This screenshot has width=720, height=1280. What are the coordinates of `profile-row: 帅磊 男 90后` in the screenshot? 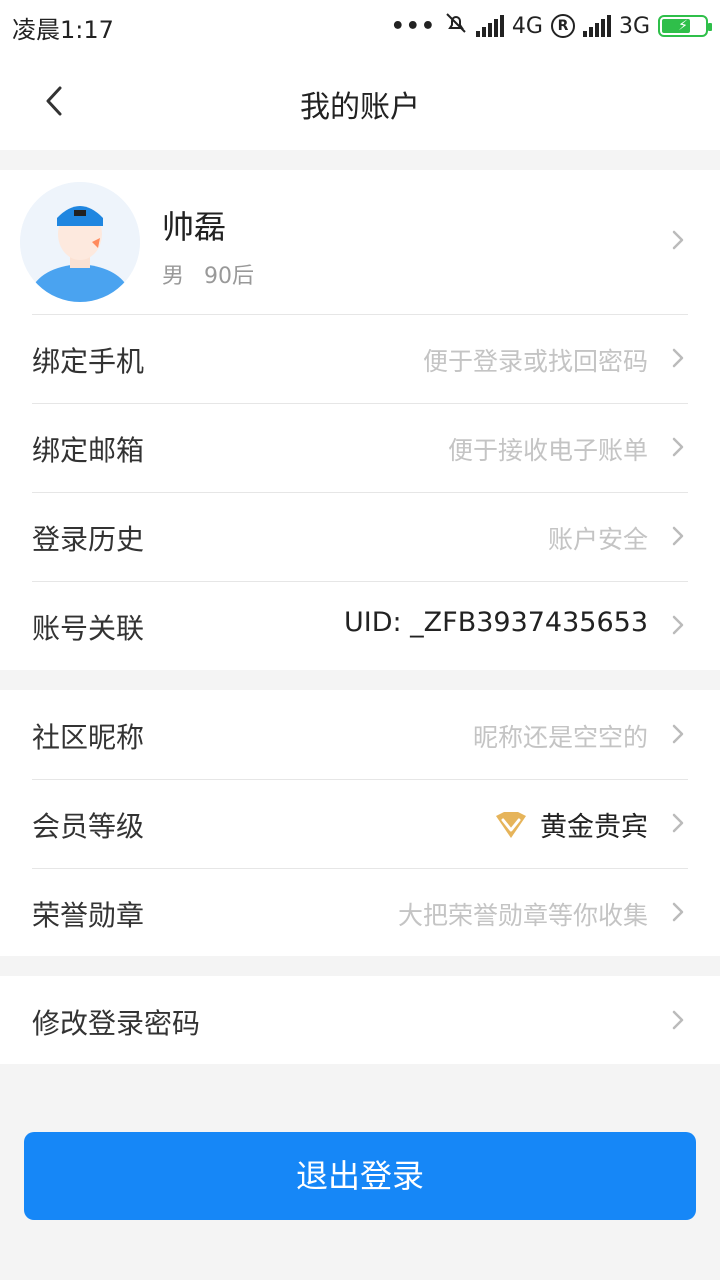 It's located at (360, 242).